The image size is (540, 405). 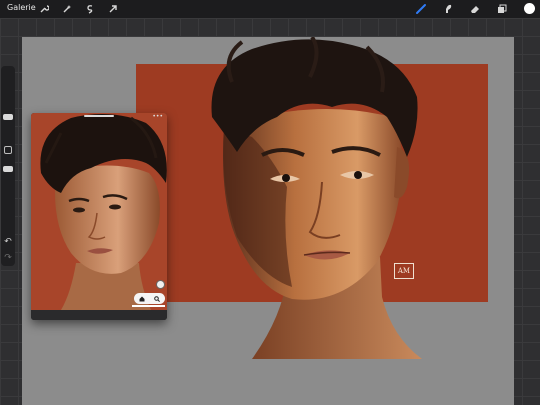 What do you see at coordinates (502, 9) in the screenshot?
I see `layers-icon` at bounding box center [502, 9].